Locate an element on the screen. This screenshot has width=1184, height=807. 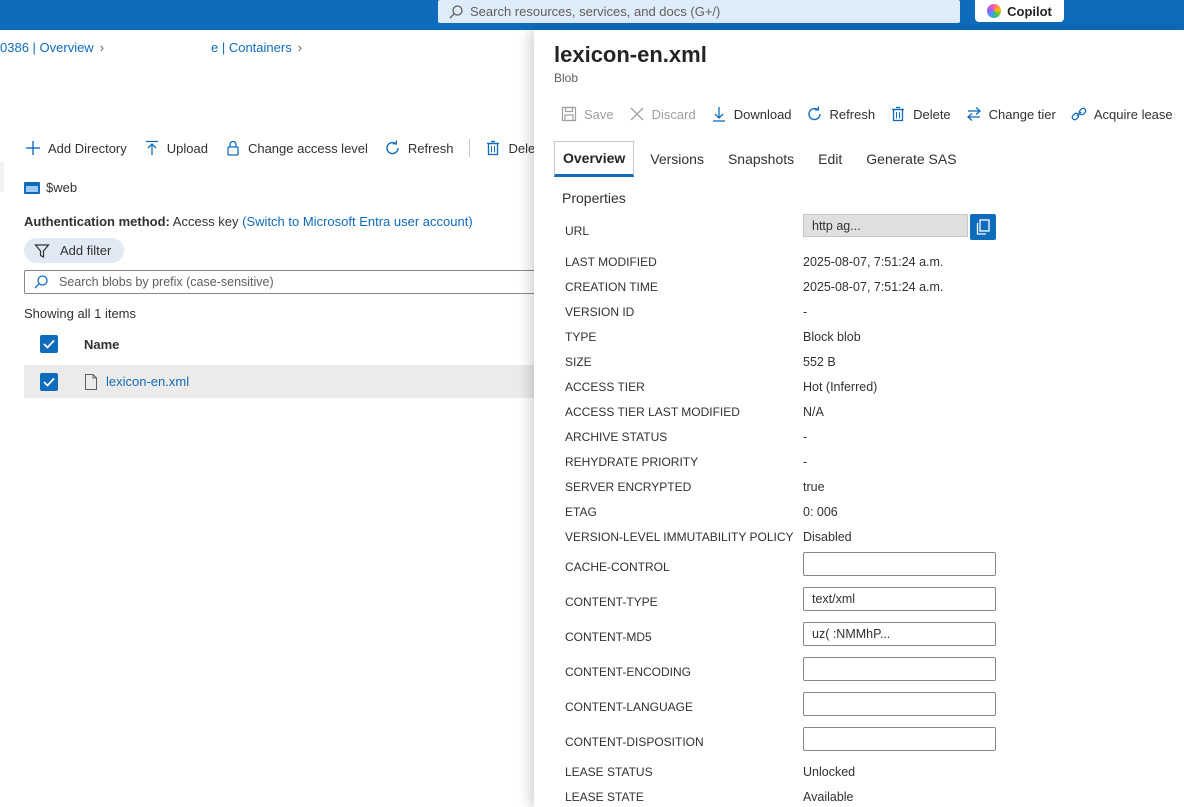
discard-button: Discard is located at coordinates (662, 114).